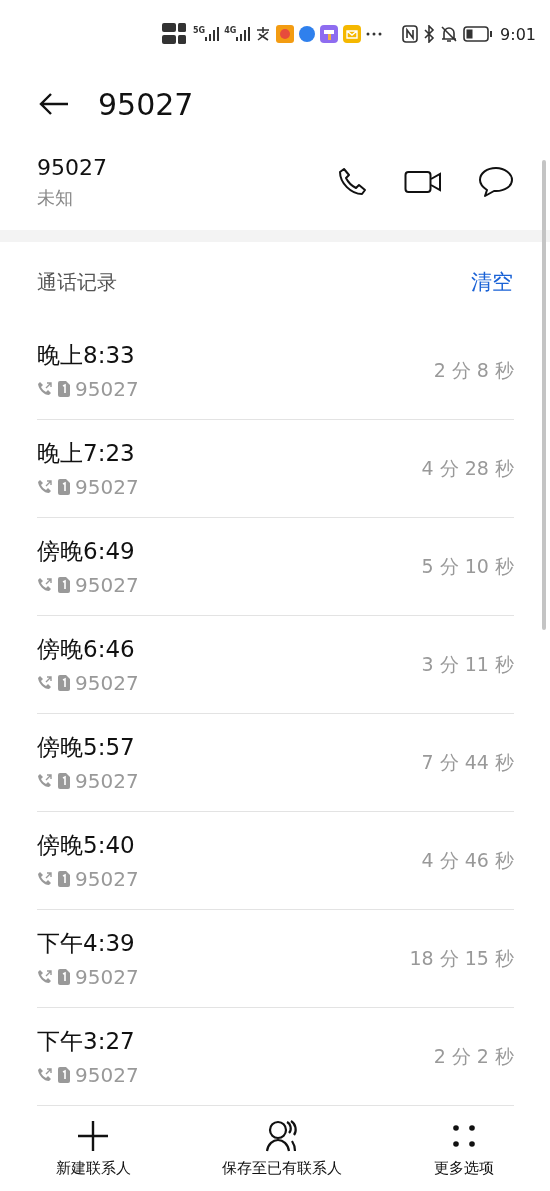 The height and width of the screenshot is (1191, 550). I want to click on contact-label: 未知, so click(55, 197).